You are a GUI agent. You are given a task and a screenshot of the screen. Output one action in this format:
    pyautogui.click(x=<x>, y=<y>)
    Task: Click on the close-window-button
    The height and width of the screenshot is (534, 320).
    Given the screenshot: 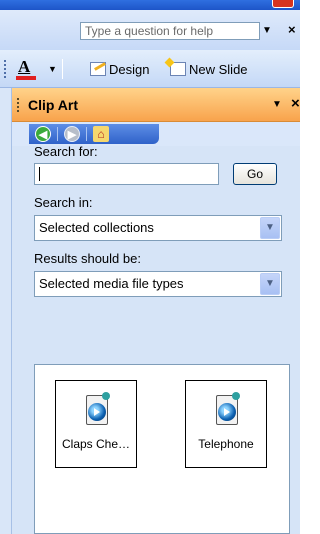 What is the action you would take?
    pyautogui.click(x=283, y=4)
    